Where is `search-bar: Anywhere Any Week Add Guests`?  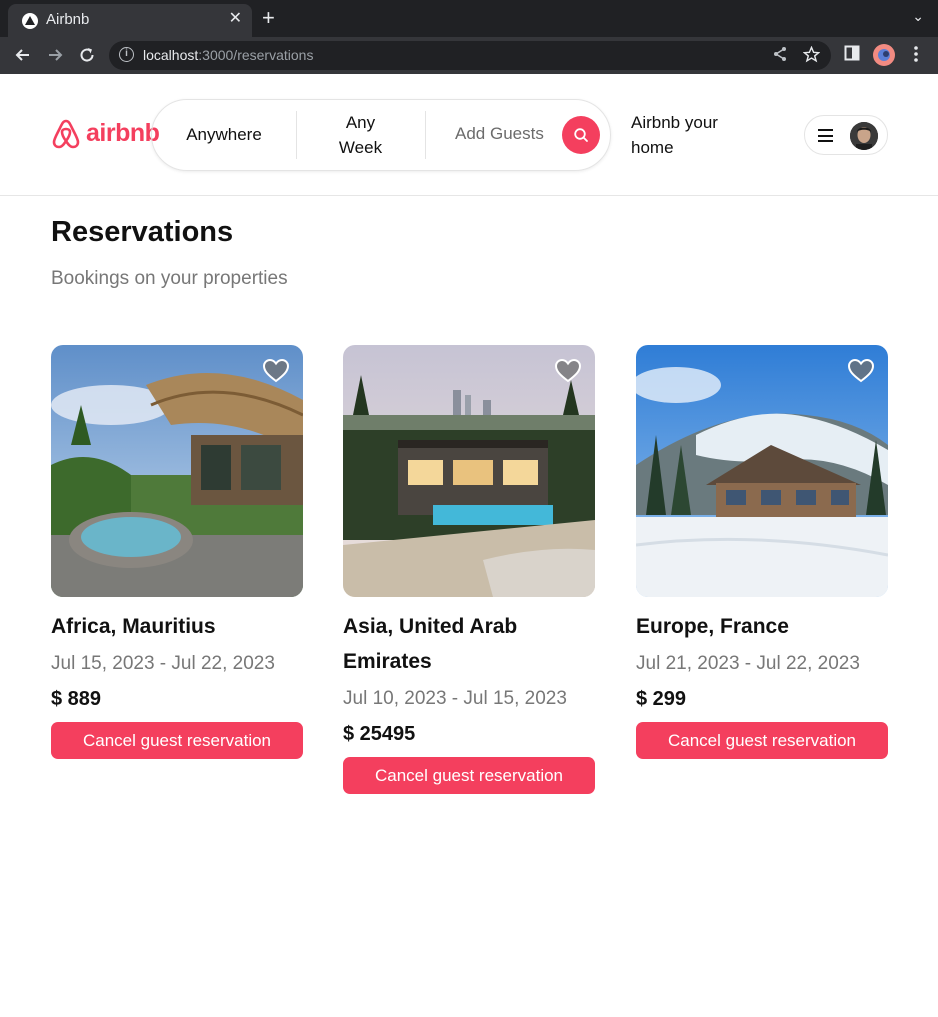 search-bar: Anywhere Any Week Add Guests is located at coordinates (381, 135).